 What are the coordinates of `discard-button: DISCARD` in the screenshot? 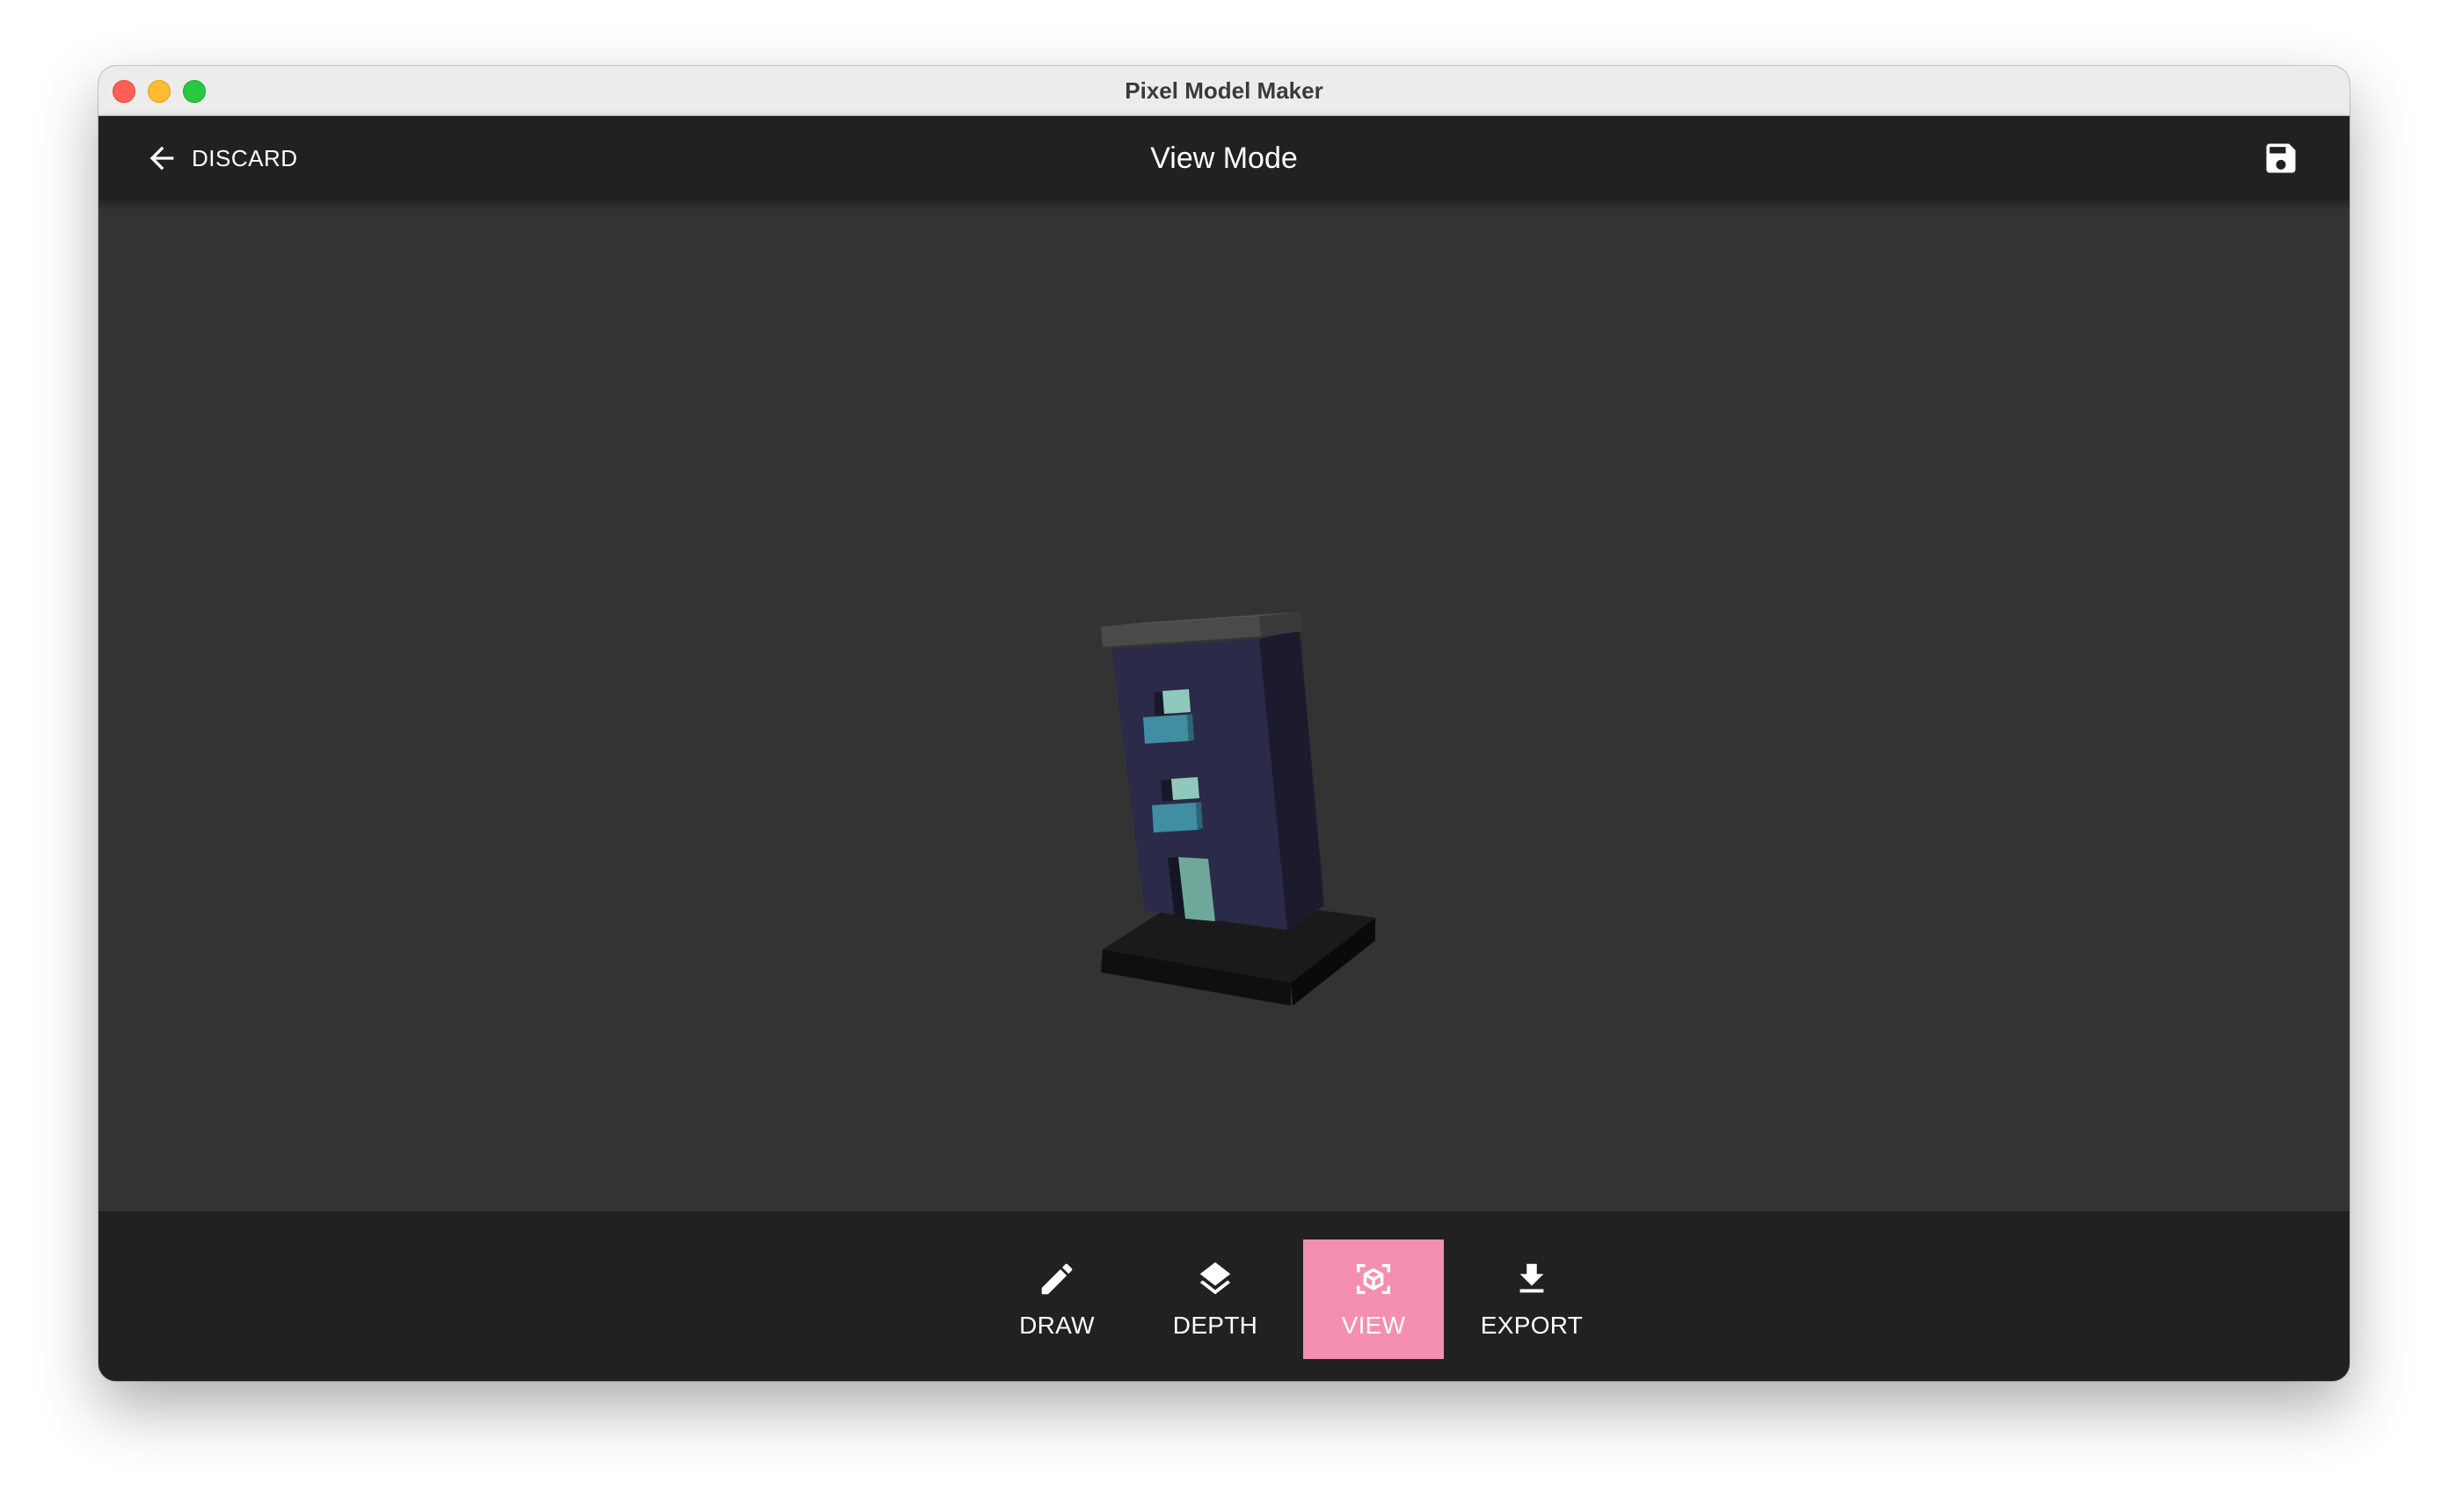 It's located at (221, 158).